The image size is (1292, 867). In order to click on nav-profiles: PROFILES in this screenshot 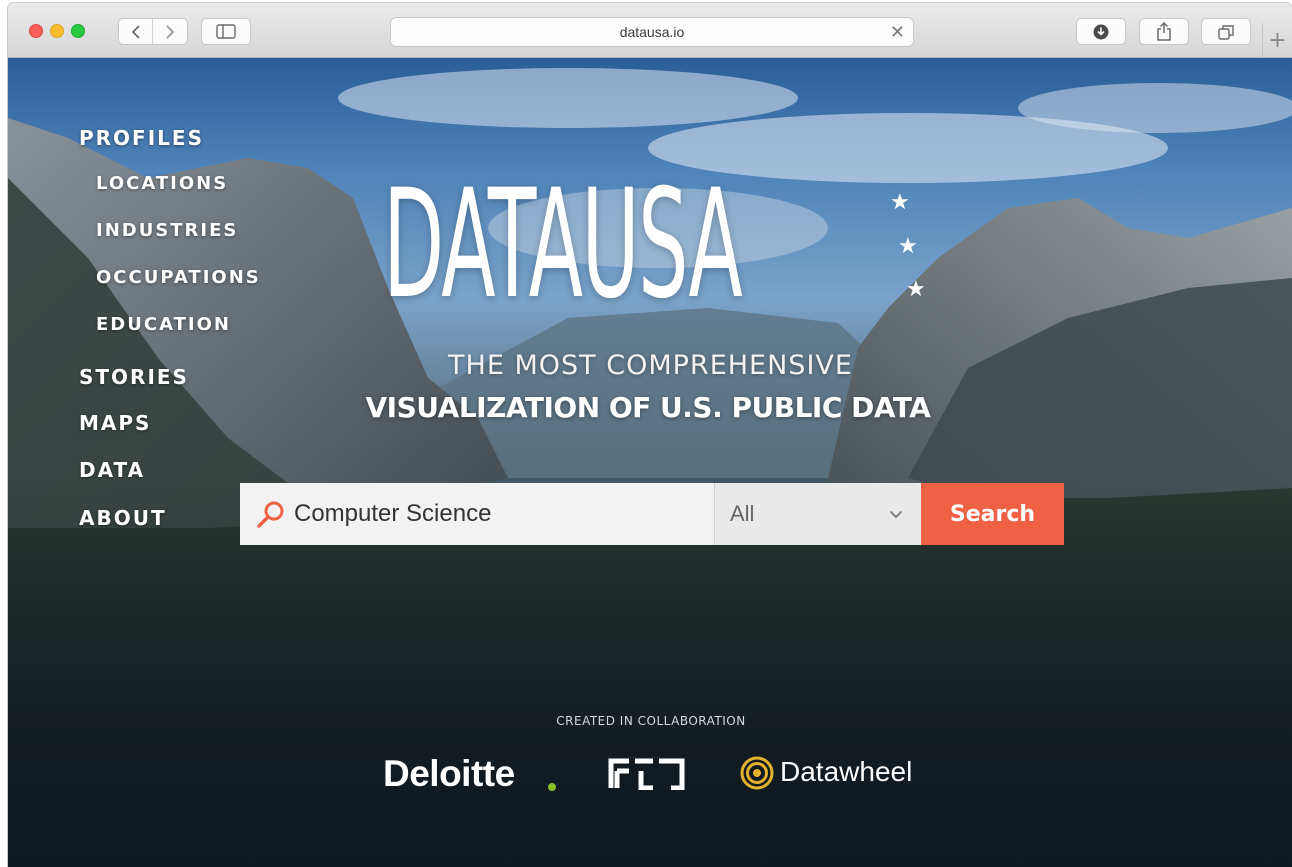, I will do `click(141, 138)`.